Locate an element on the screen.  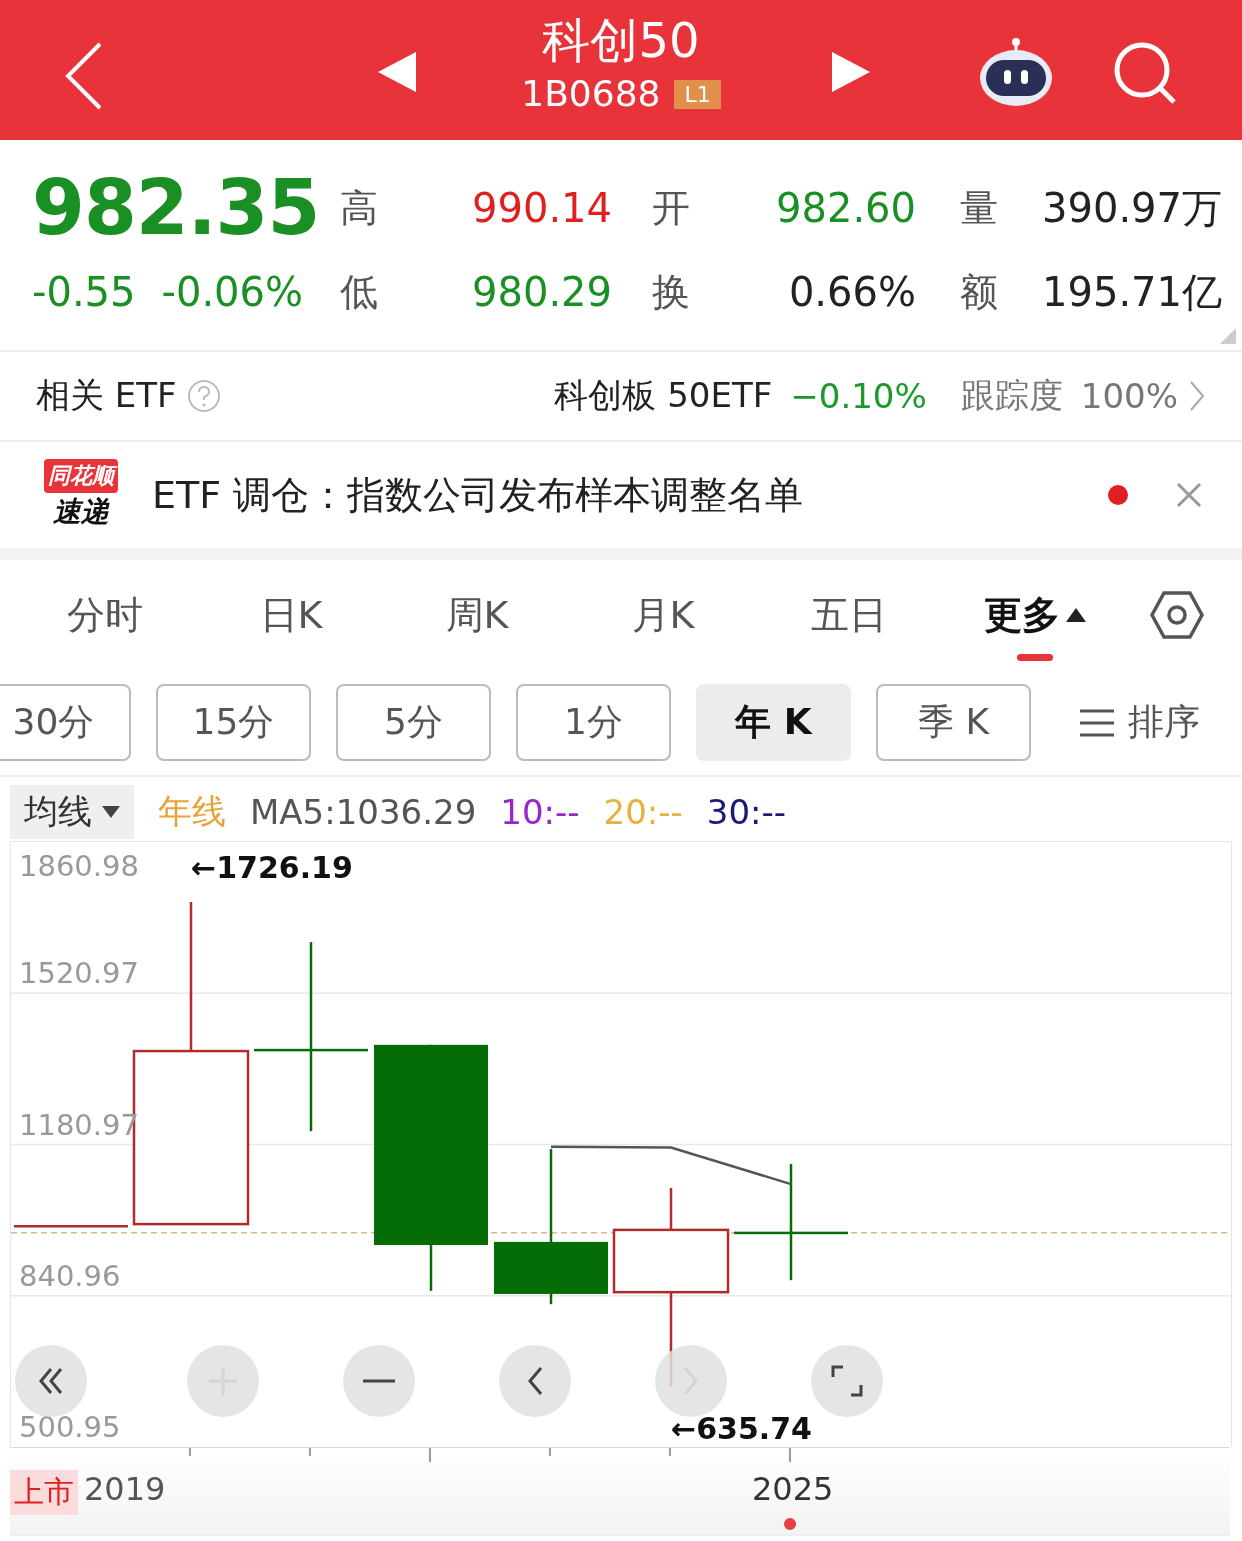
period-button: 年 K is located at coordinates (773, 722).